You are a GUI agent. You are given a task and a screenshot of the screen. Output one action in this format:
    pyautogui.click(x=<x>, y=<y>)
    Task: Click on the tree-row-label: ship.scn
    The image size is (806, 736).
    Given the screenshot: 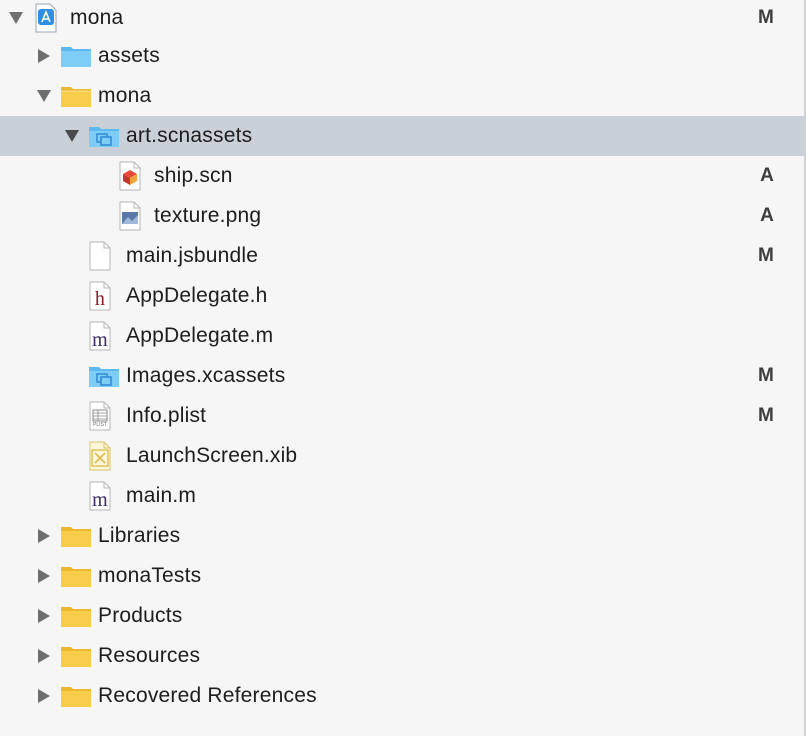 What is the action you would take?
    pyautogui.click(x=193, y=175)
    